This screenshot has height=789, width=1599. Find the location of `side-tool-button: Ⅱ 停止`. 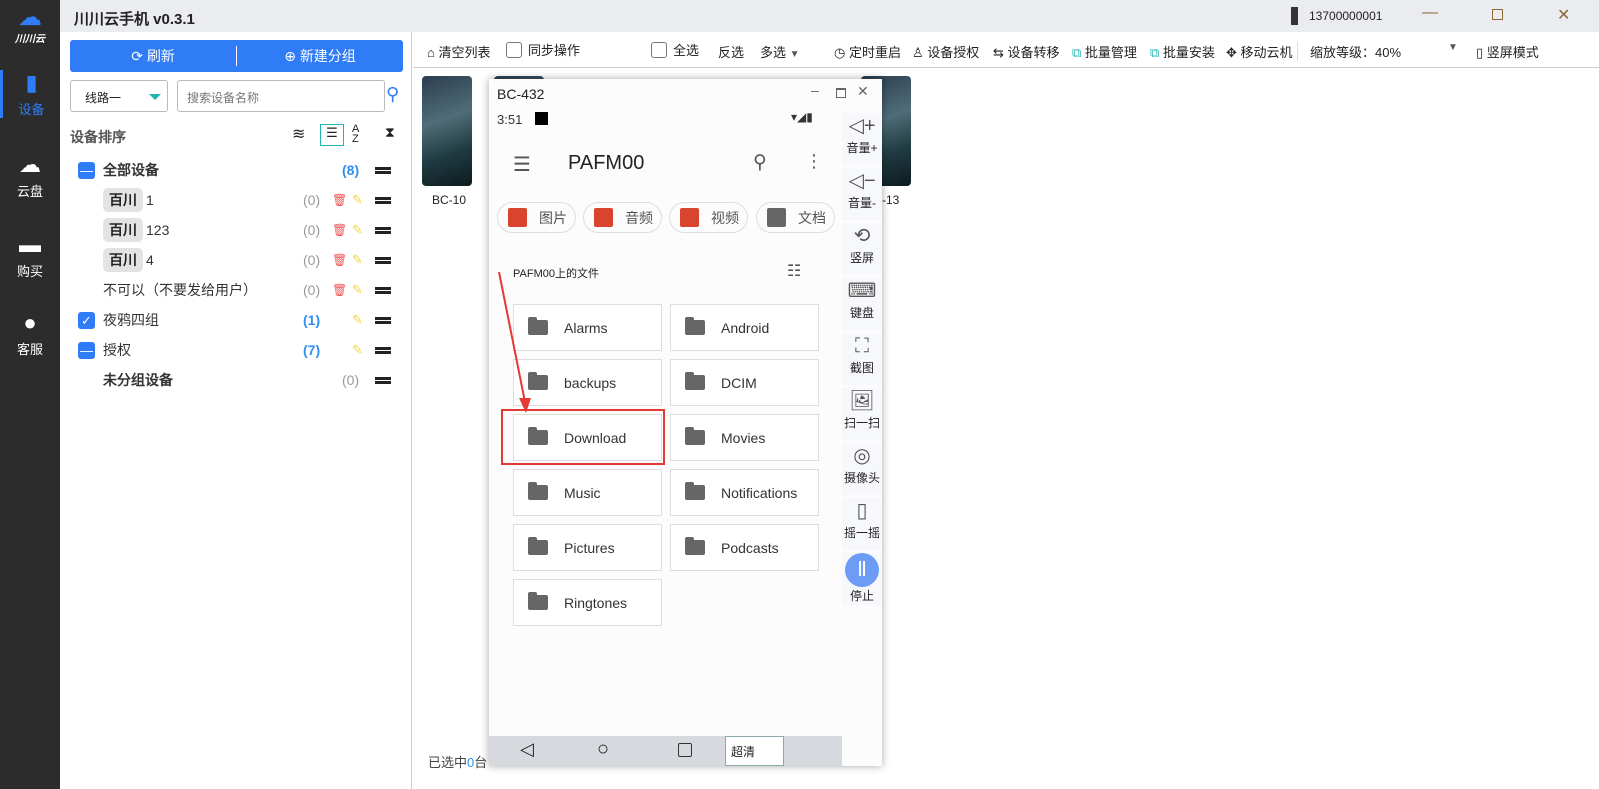

side-tool-button: Ⅱ 停止 is located at coordinates (862, 579).